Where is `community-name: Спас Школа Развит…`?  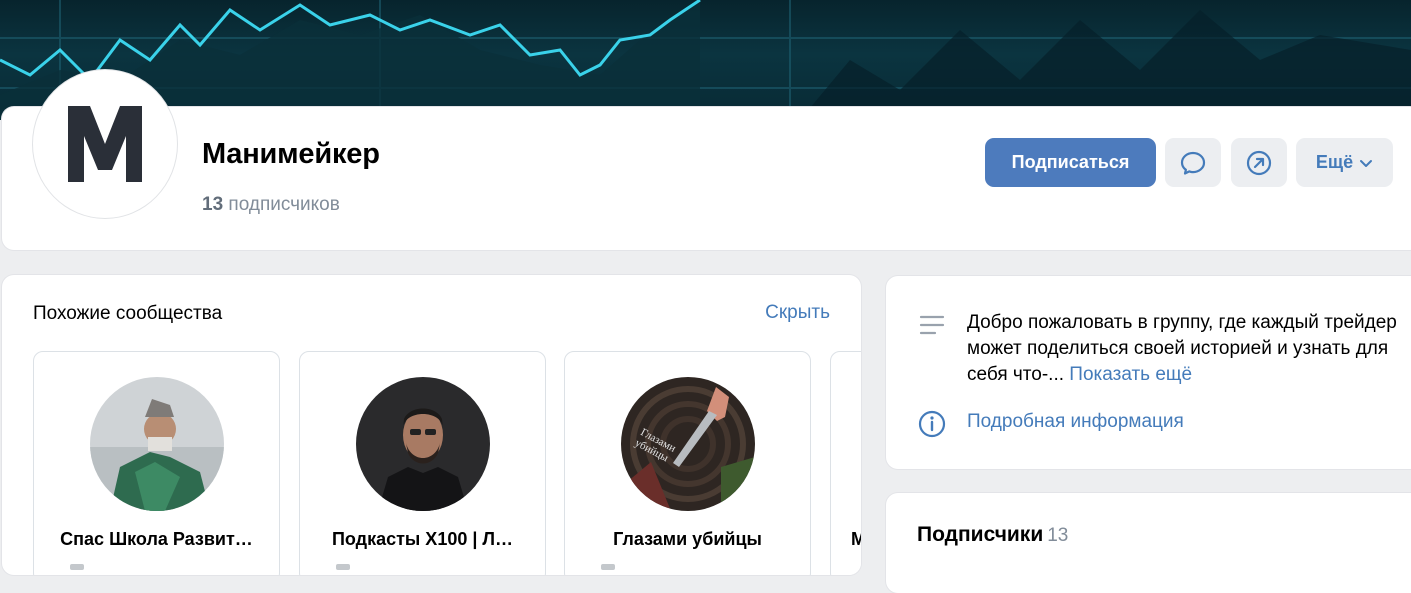
community-name: Спас Школа Развит… is located at coordinates (156, 539).